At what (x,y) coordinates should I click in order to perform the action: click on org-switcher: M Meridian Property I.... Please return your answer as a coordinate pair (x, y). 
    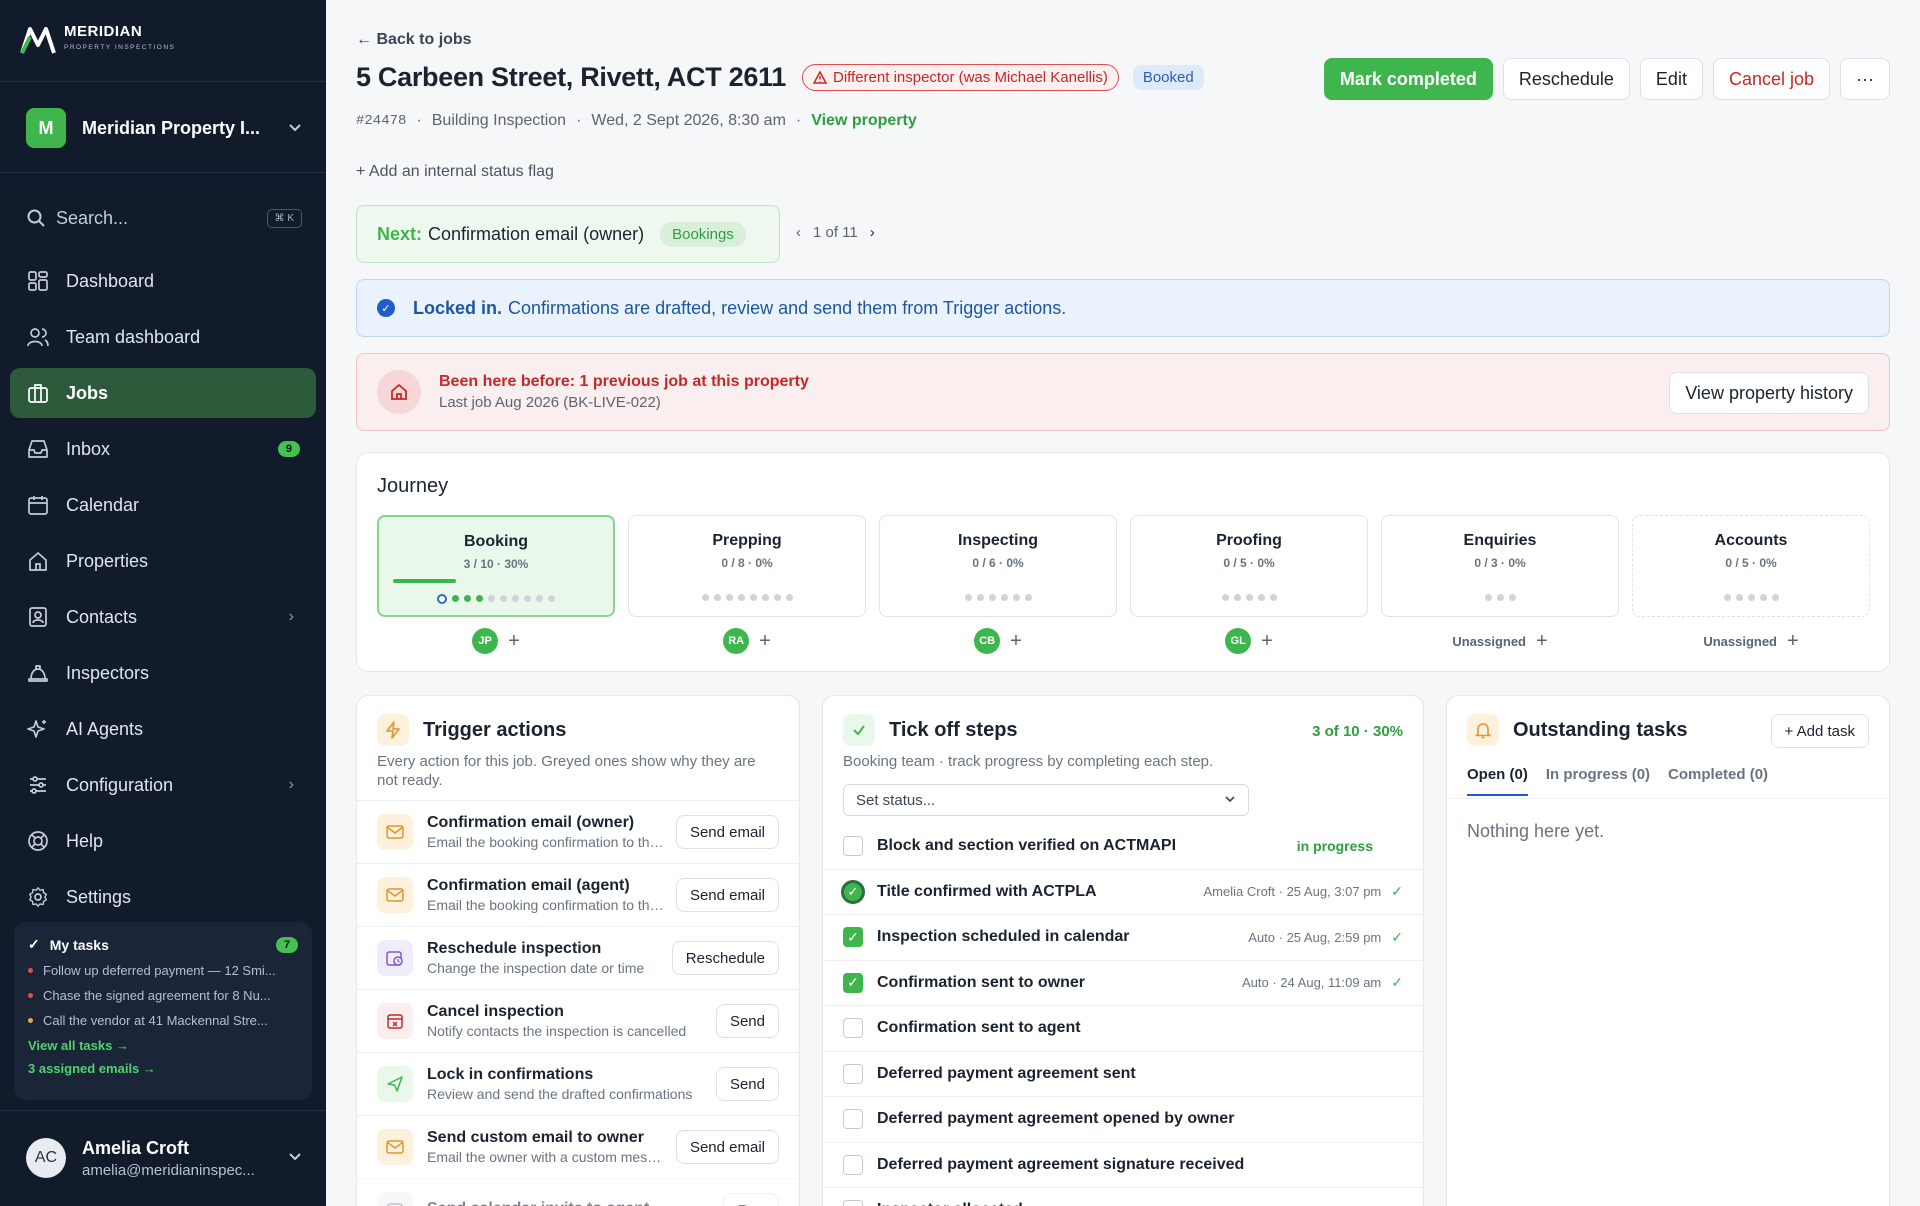
    Looking at the image, I should click on (164, 128).